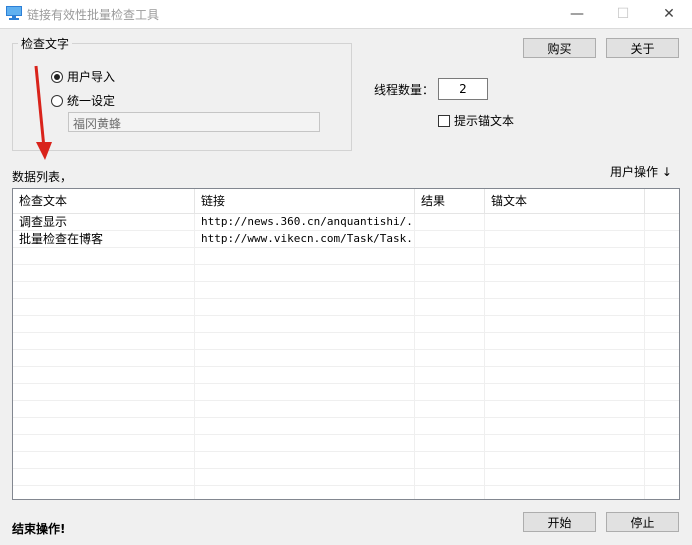  Describe the element at coordinates (444, 120) in the screenshot. I see `checkbox-box` at that location.